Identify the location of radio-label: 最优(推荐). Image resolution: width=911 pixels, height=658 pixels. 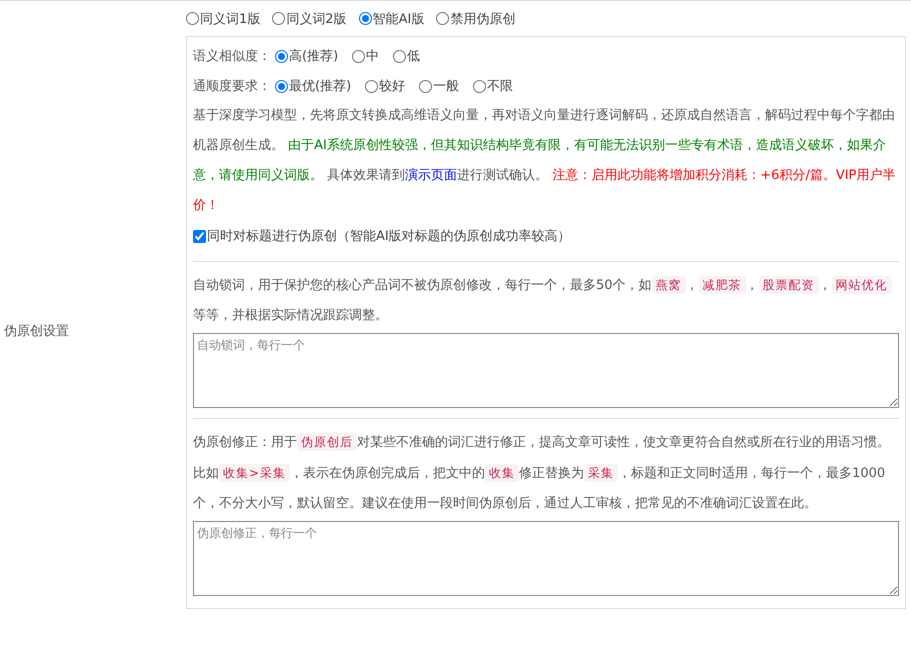
(320, 86).